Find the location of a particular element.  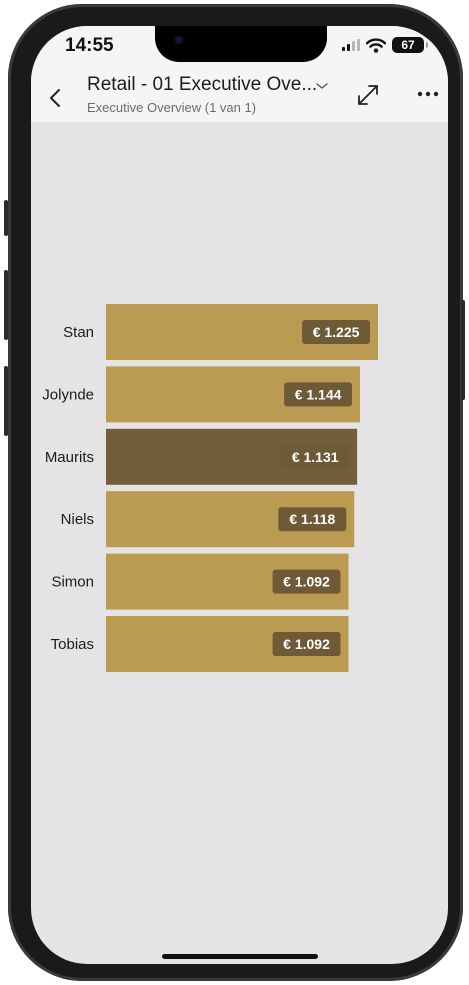

silent-switch is located at coordinates (6, 218).